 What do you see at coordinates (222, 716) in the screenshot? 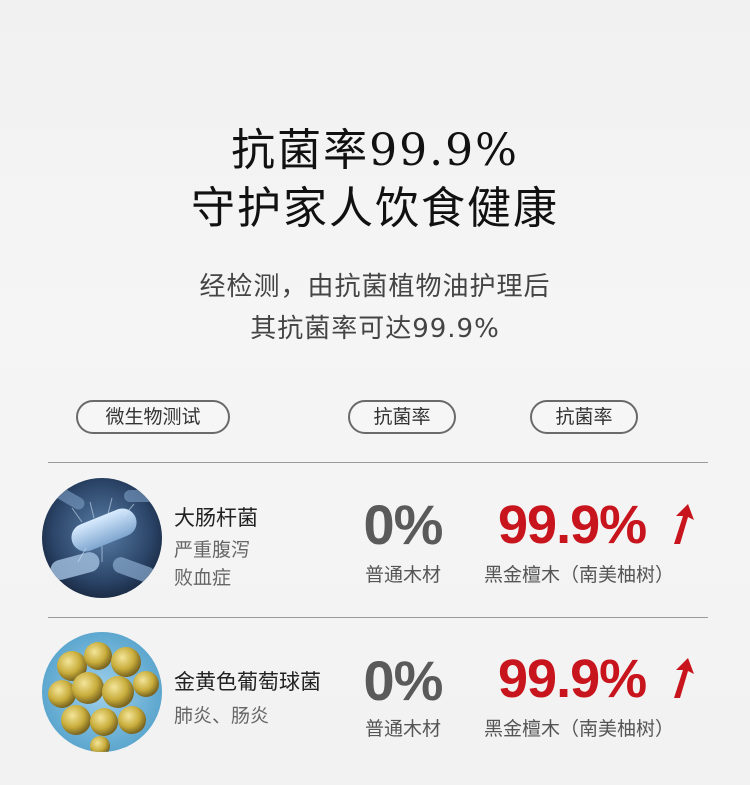
I see `bacteria-desc-line-1: 肺炎、肠炎` at bounding box center [222, 716].